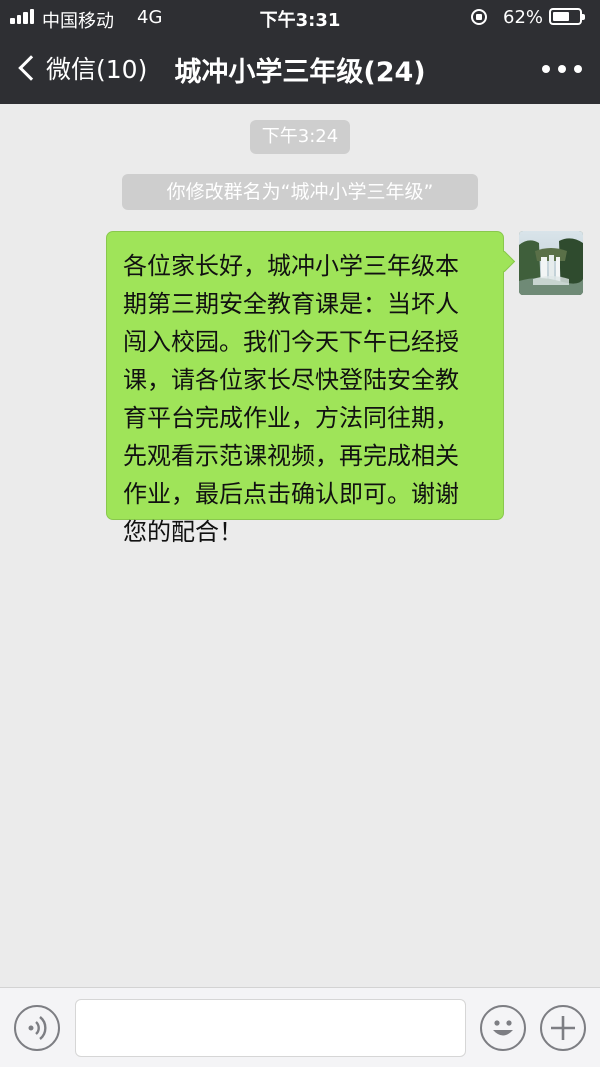  I want to click on avatar, so click(551, 263).